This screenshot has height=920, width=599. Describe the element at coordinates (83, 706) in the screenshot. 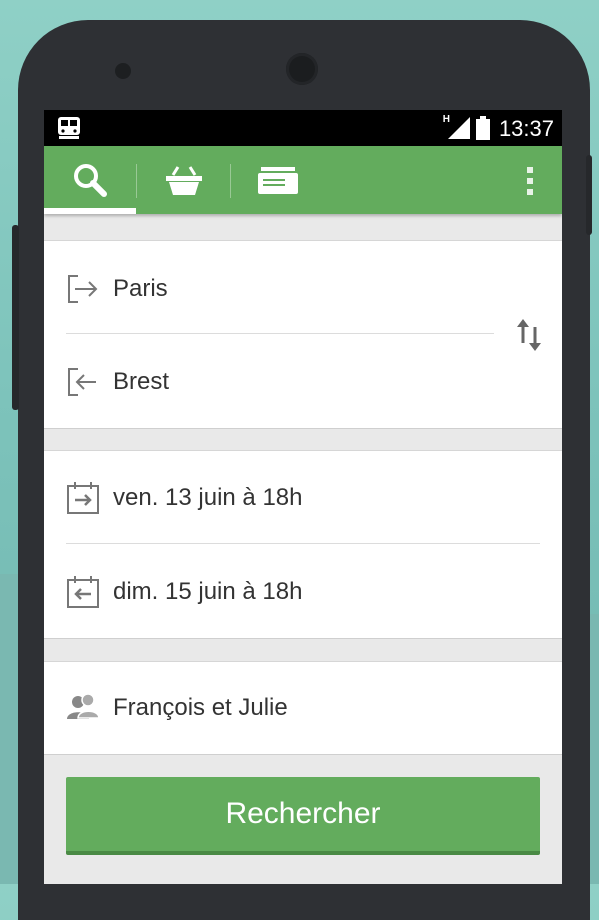

I see `passengers-icon` at that location.